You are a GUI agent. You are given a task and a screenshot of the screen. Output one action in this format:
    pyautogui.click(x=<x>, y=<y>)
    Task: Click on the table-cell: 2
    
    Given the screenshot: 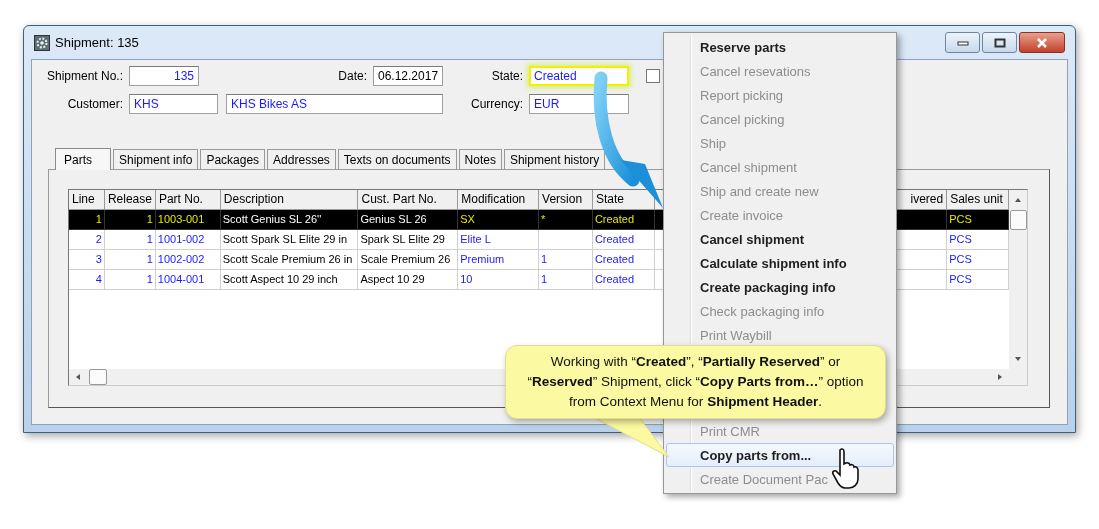 What is the action you would take?
    pyautogui.click(x=87, y=240)
    